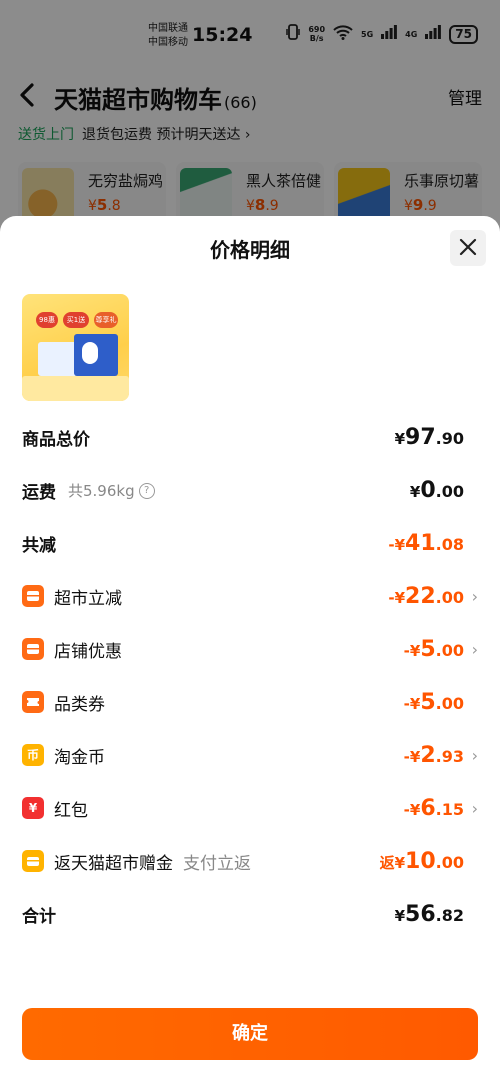 This screenshot has height=1083, width=500. Describe the element at coordinates (426, 543) in the screenshot. I see `amount-value: -¥41.08` at that location.